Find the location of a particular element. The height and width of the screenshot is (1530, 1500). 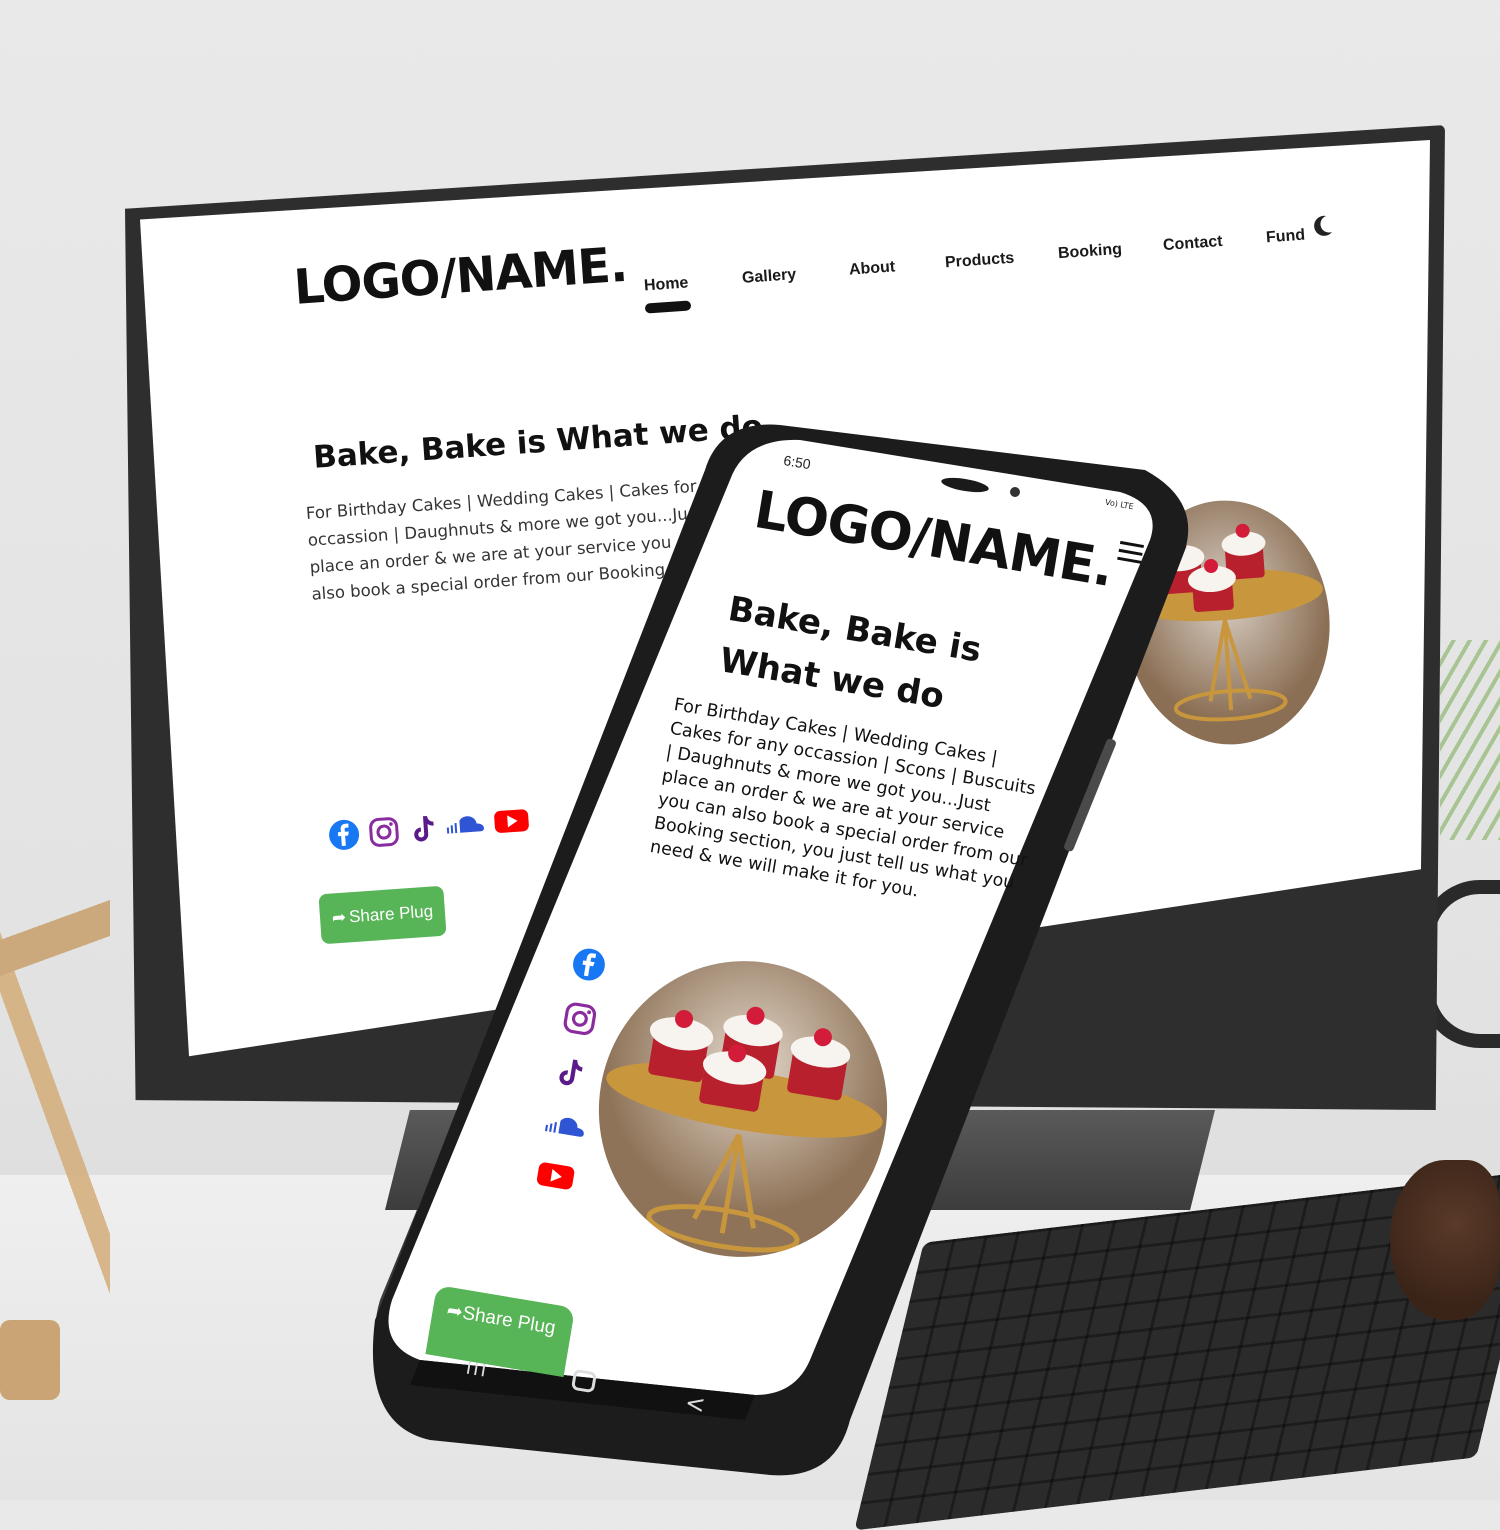

nav-home: Home is located at coordinates (666, 284).